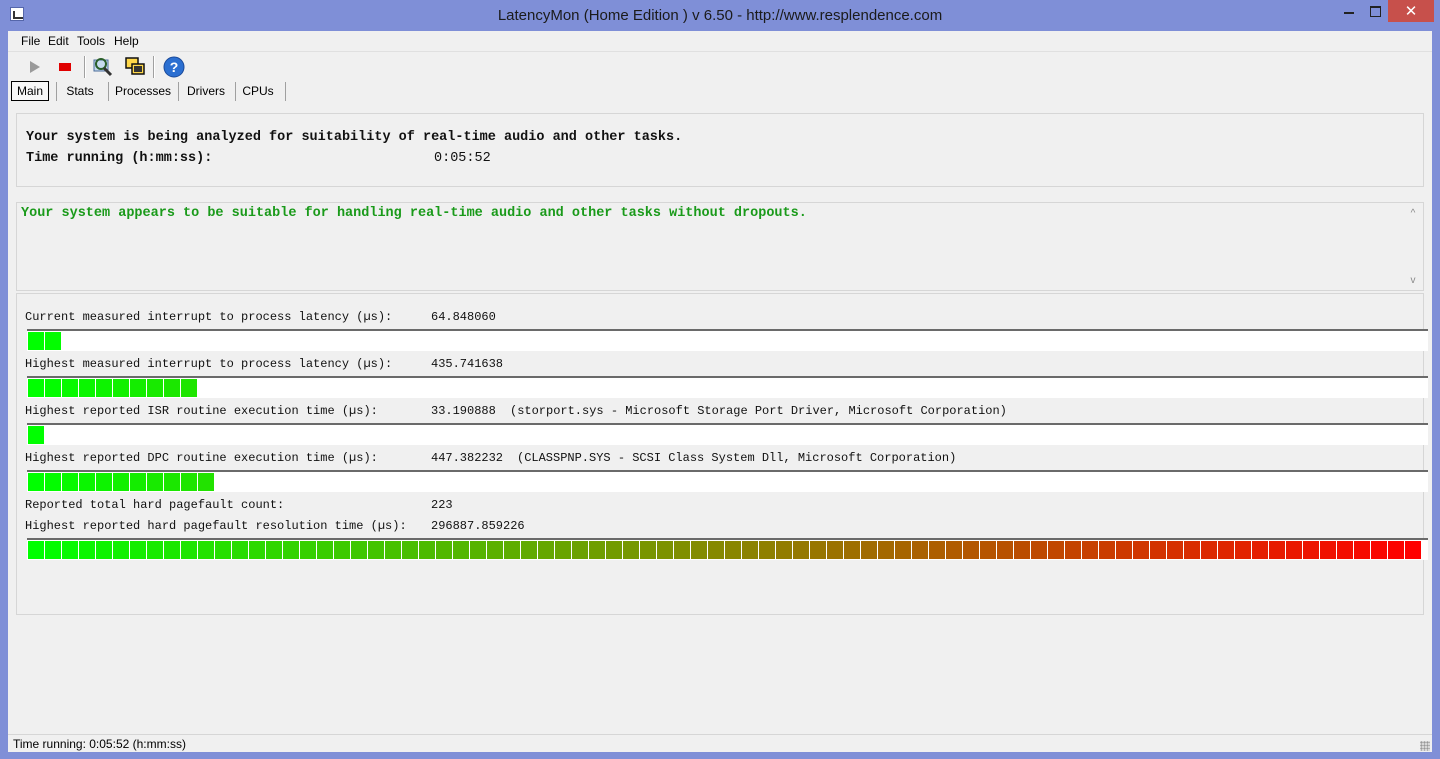 This screenshot has height=759, width=1440. What do you see at coordinates (258, 91) in the screenshot?
I see `tab-cpus: CPUs` at bounding box center [258, 91].